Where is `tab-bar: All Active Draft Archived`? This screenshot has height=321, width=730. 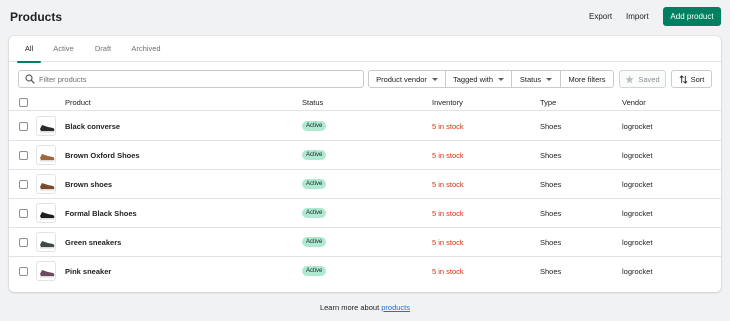
tab-bar: All Active Draft Archived is located at coordinates (365, 49).